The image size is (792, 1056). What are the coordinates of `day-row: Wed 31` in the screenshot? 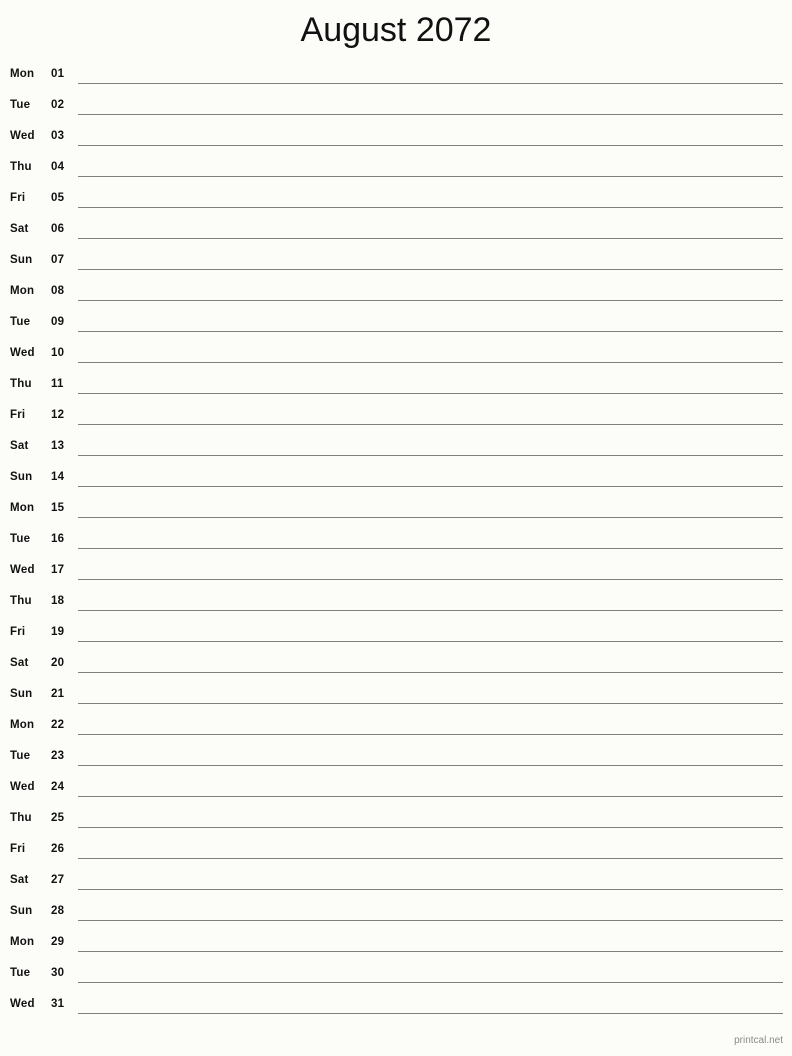 It's located at (396, 1005).